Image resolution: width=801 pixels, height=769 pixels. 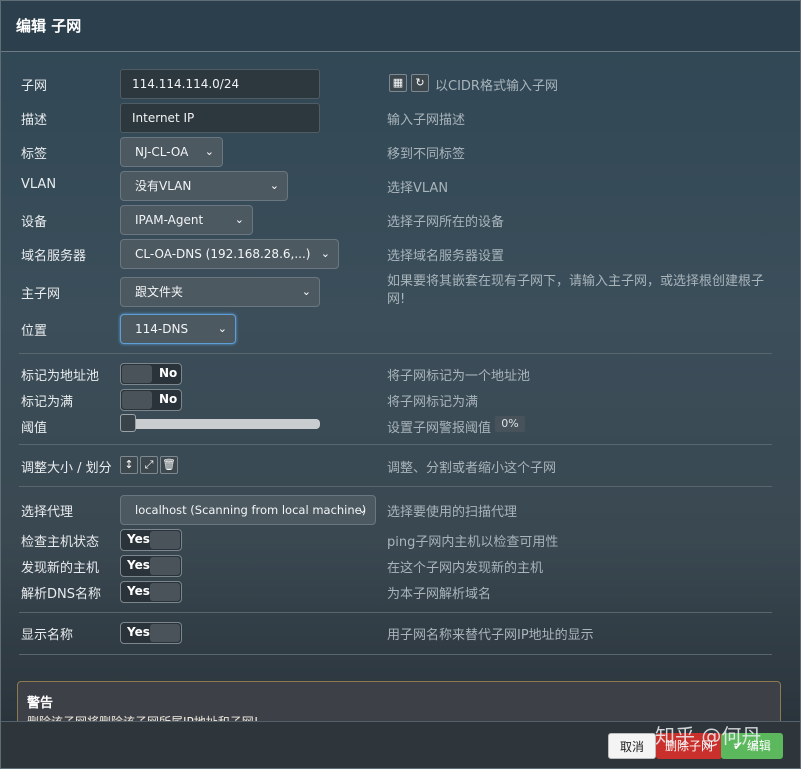 I want to click on subnet-input: 114.114.114.0/24, so click(x=220, y=84).